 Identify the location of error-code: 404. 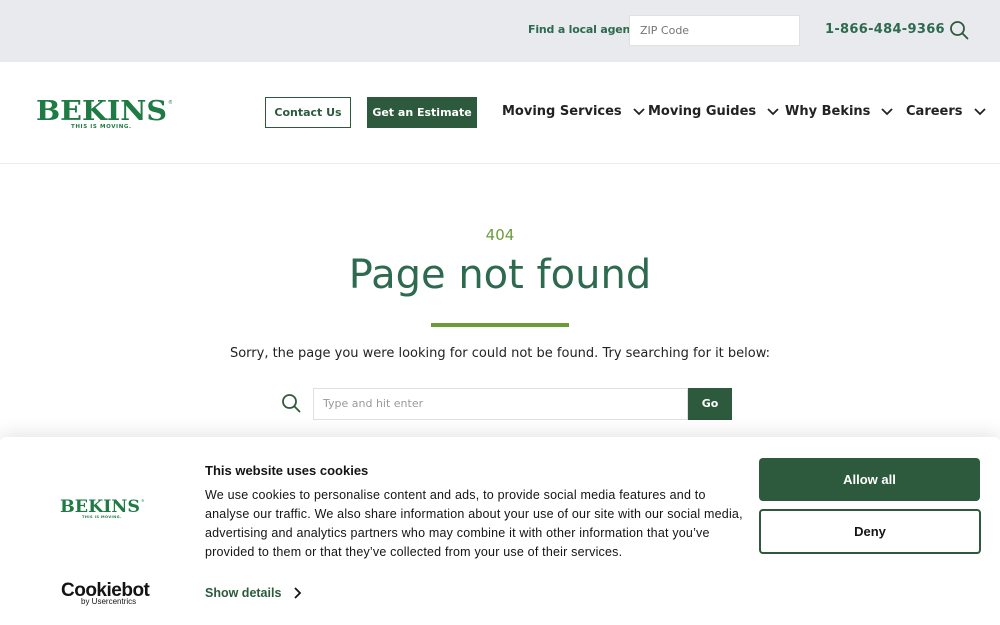
(500, 235).